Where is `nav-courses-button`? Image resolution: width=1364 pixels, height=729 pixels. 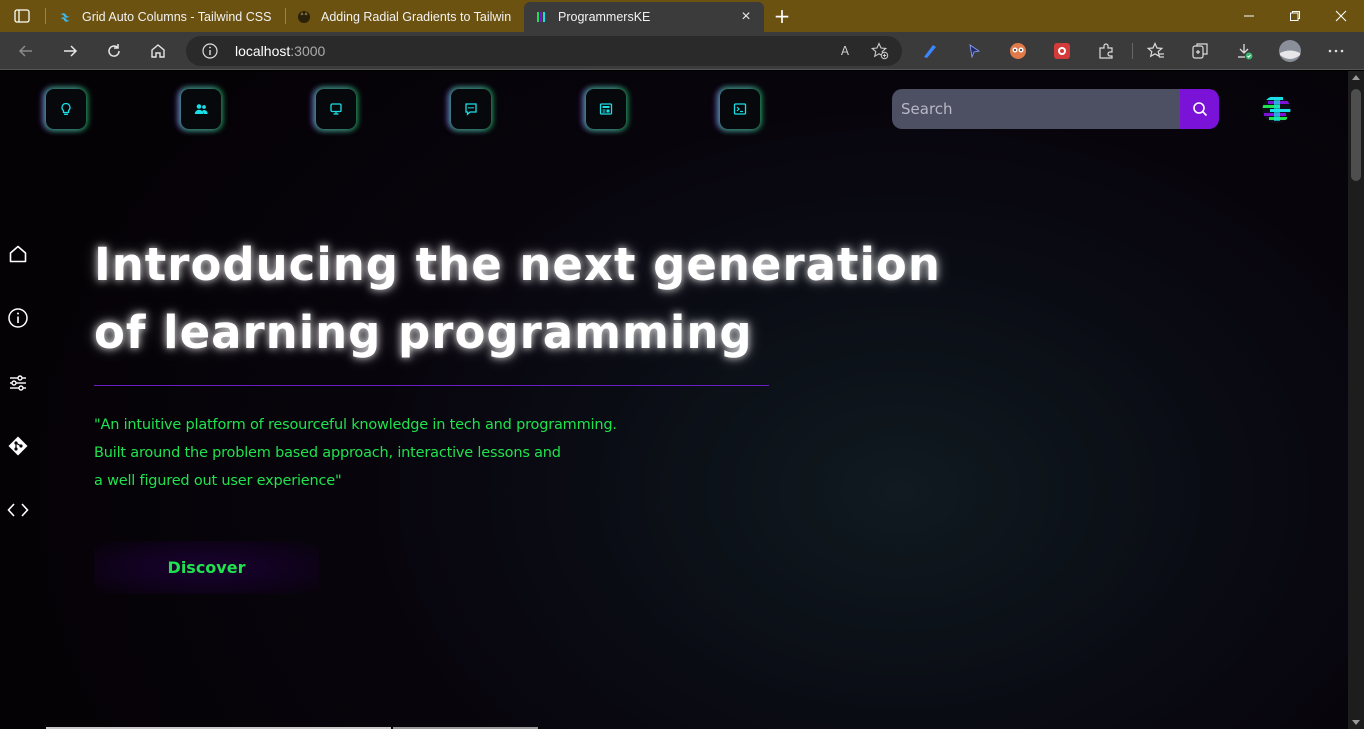 nav-courses-button is located at coordinates (336, 109).